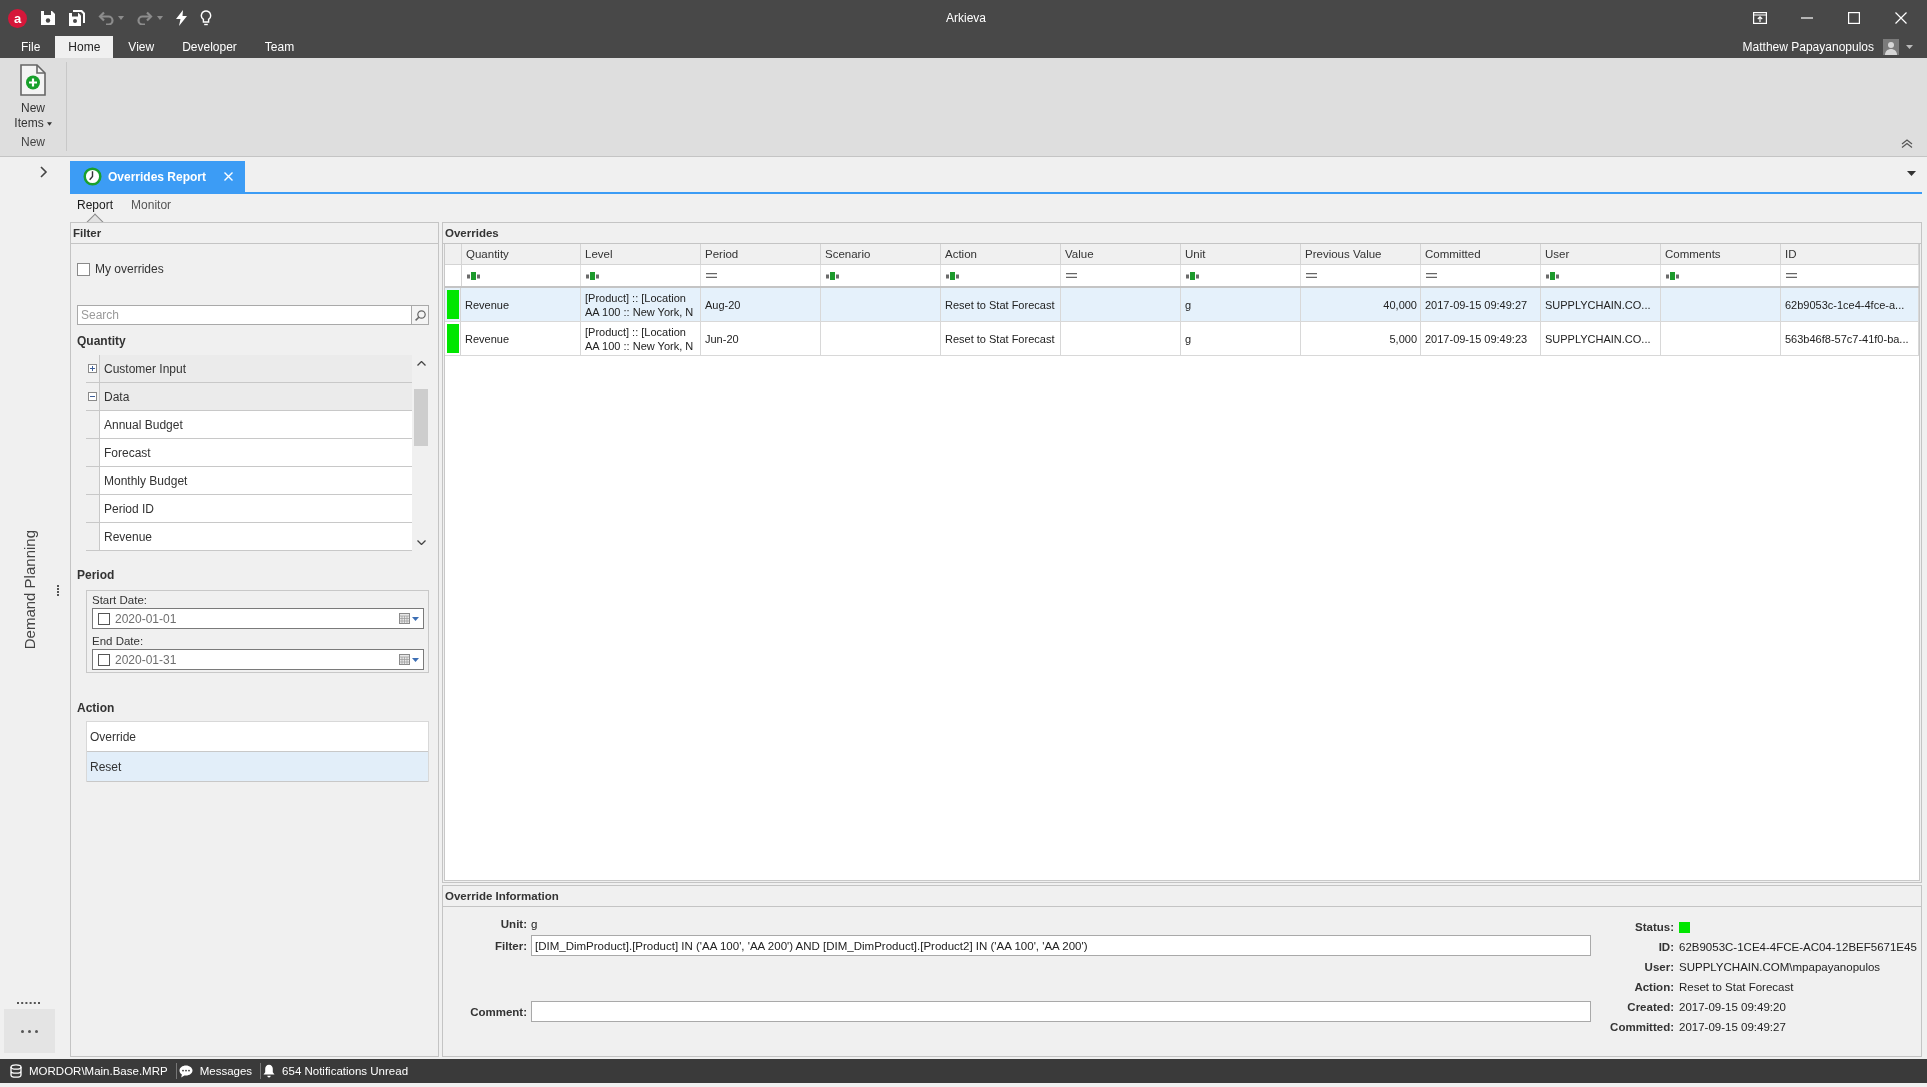  What do you see at coordinates (421, 363) in the screenshot?
I see `chevron-up-icon` at bounding box center [421, 363].